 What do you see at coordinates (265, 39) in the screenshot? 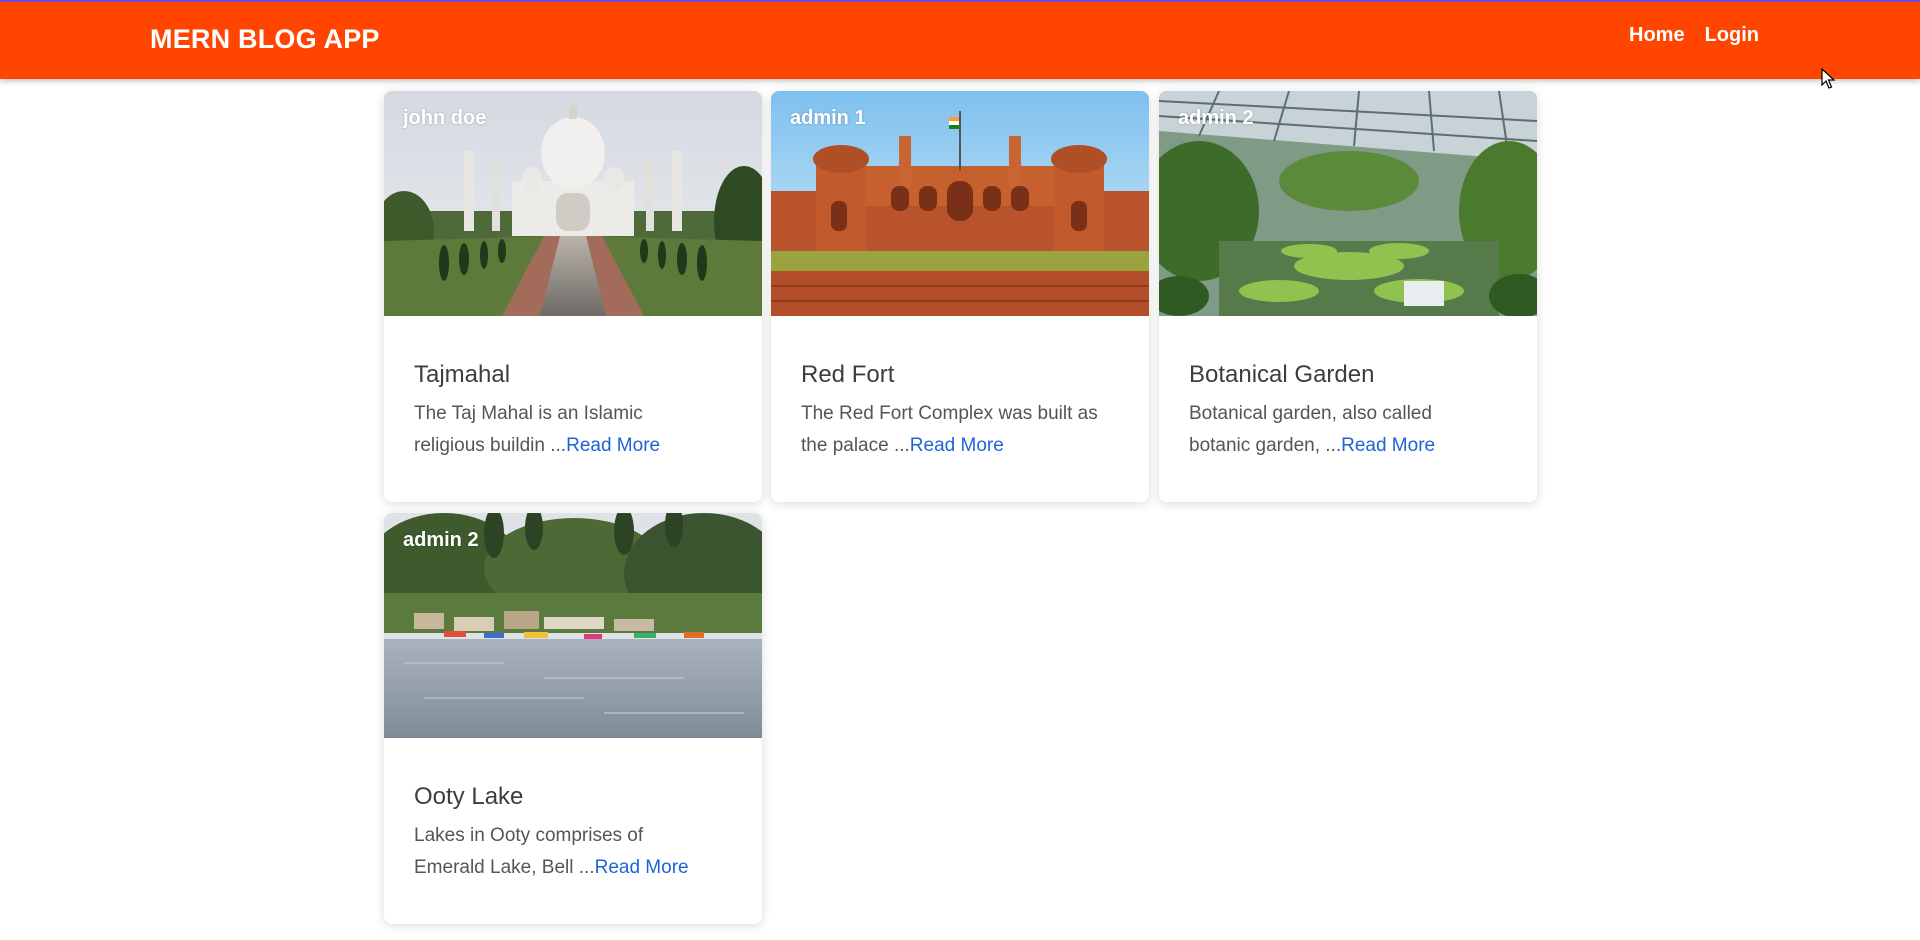
I see `brand-logo: MERN BLOG APP` at bounding box center [265, 39].